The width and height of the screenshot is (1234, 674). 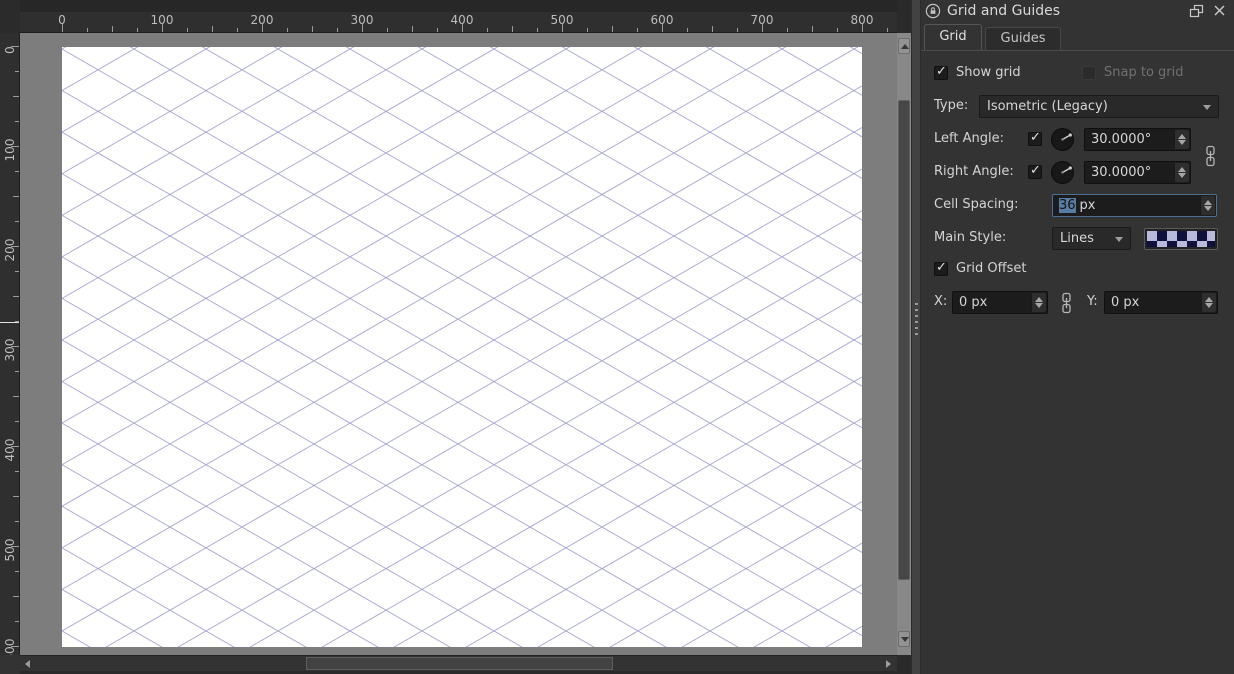 I want to click on horizontal-scroll-thumb, so click(x=459, y=663).